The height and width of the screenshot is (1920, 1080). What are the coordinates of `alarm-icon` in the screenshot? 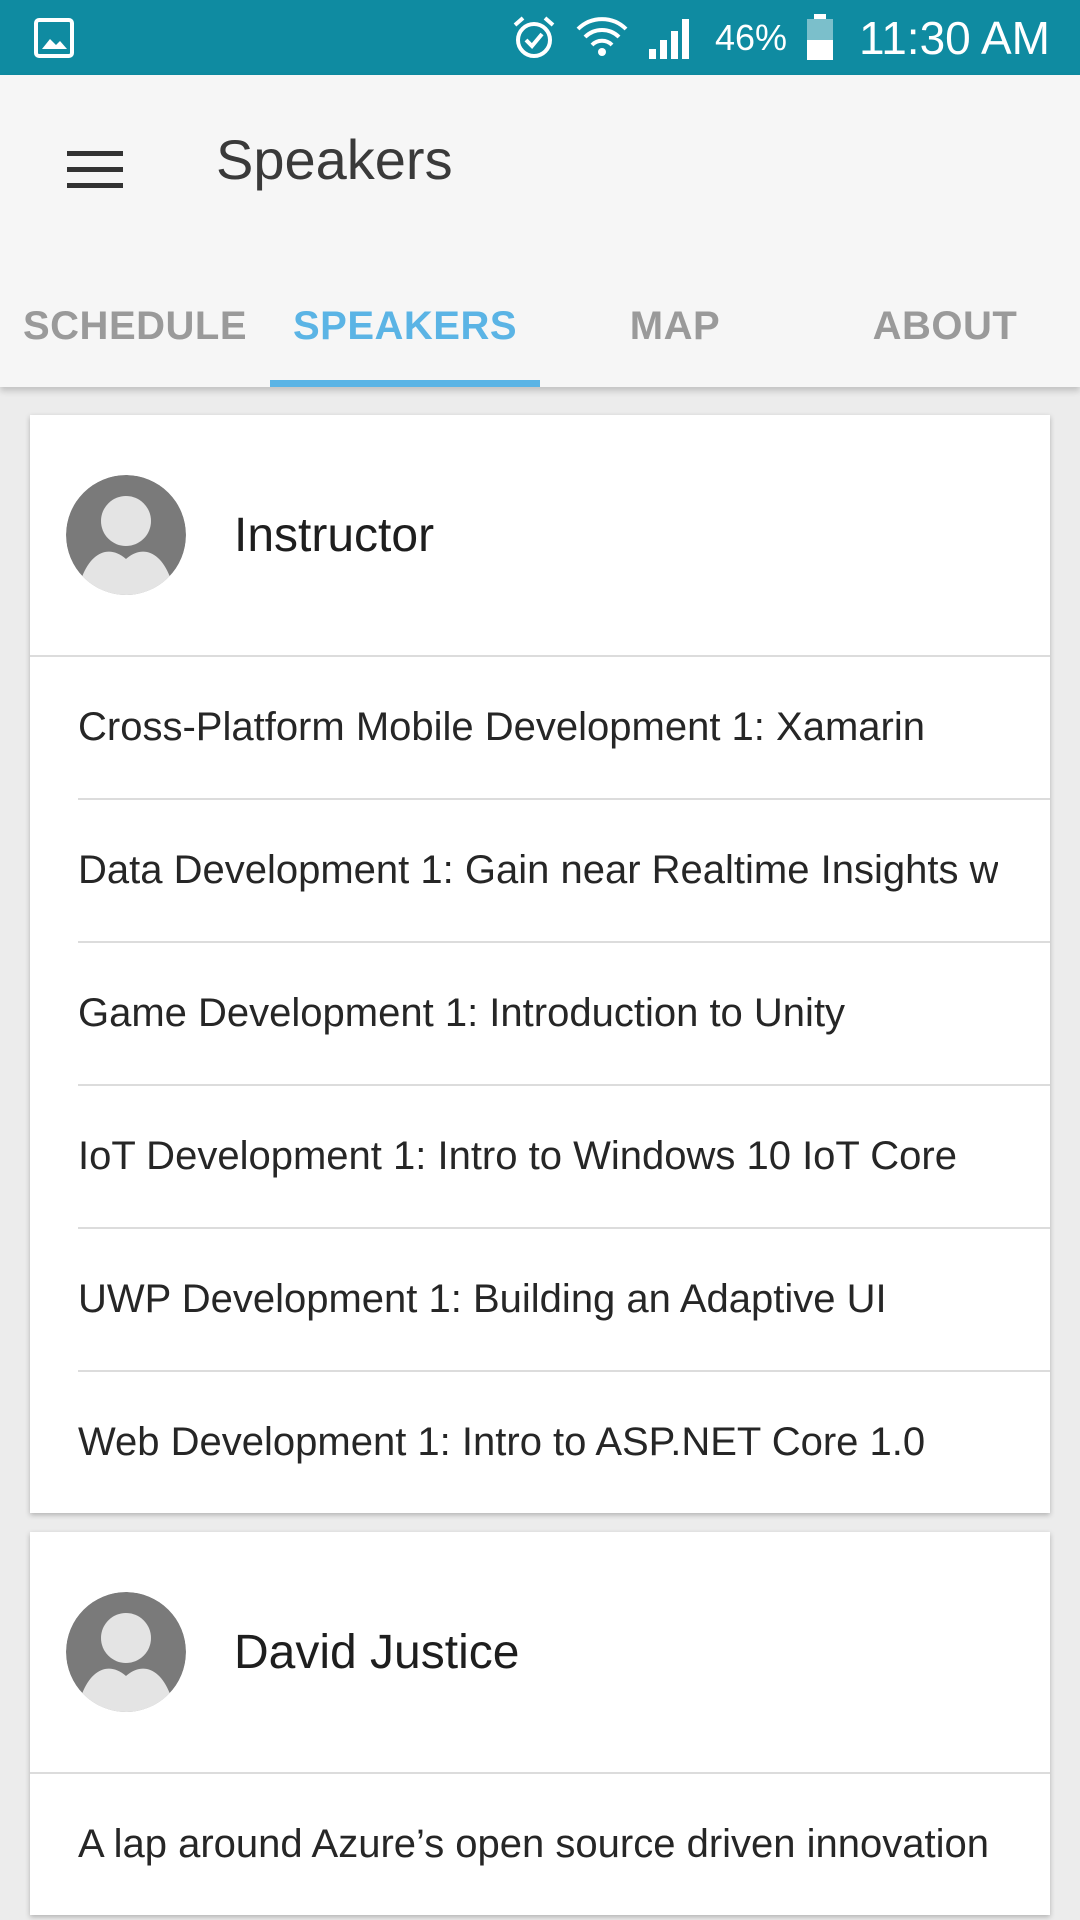 It's located at (534, 36).